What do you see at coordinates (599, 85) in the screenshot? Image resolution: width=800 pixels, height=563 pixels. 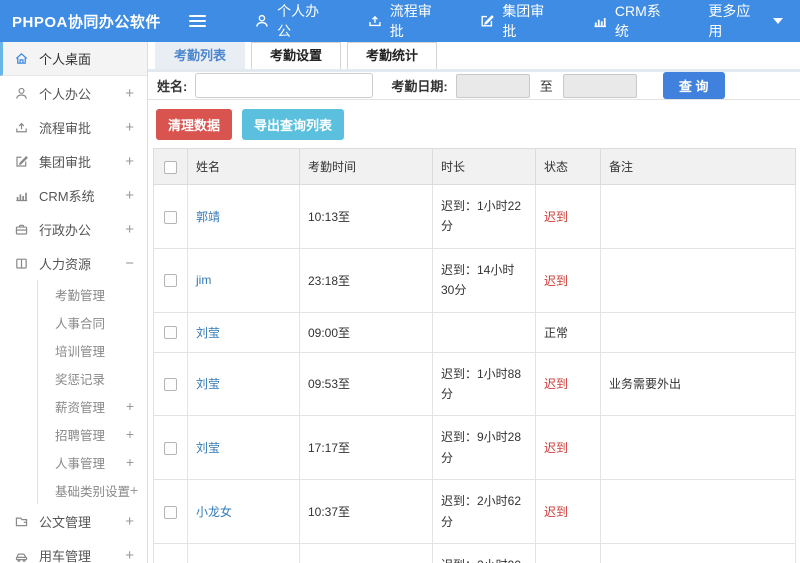 I see `date-to-input` at bounding box center [599, 85].